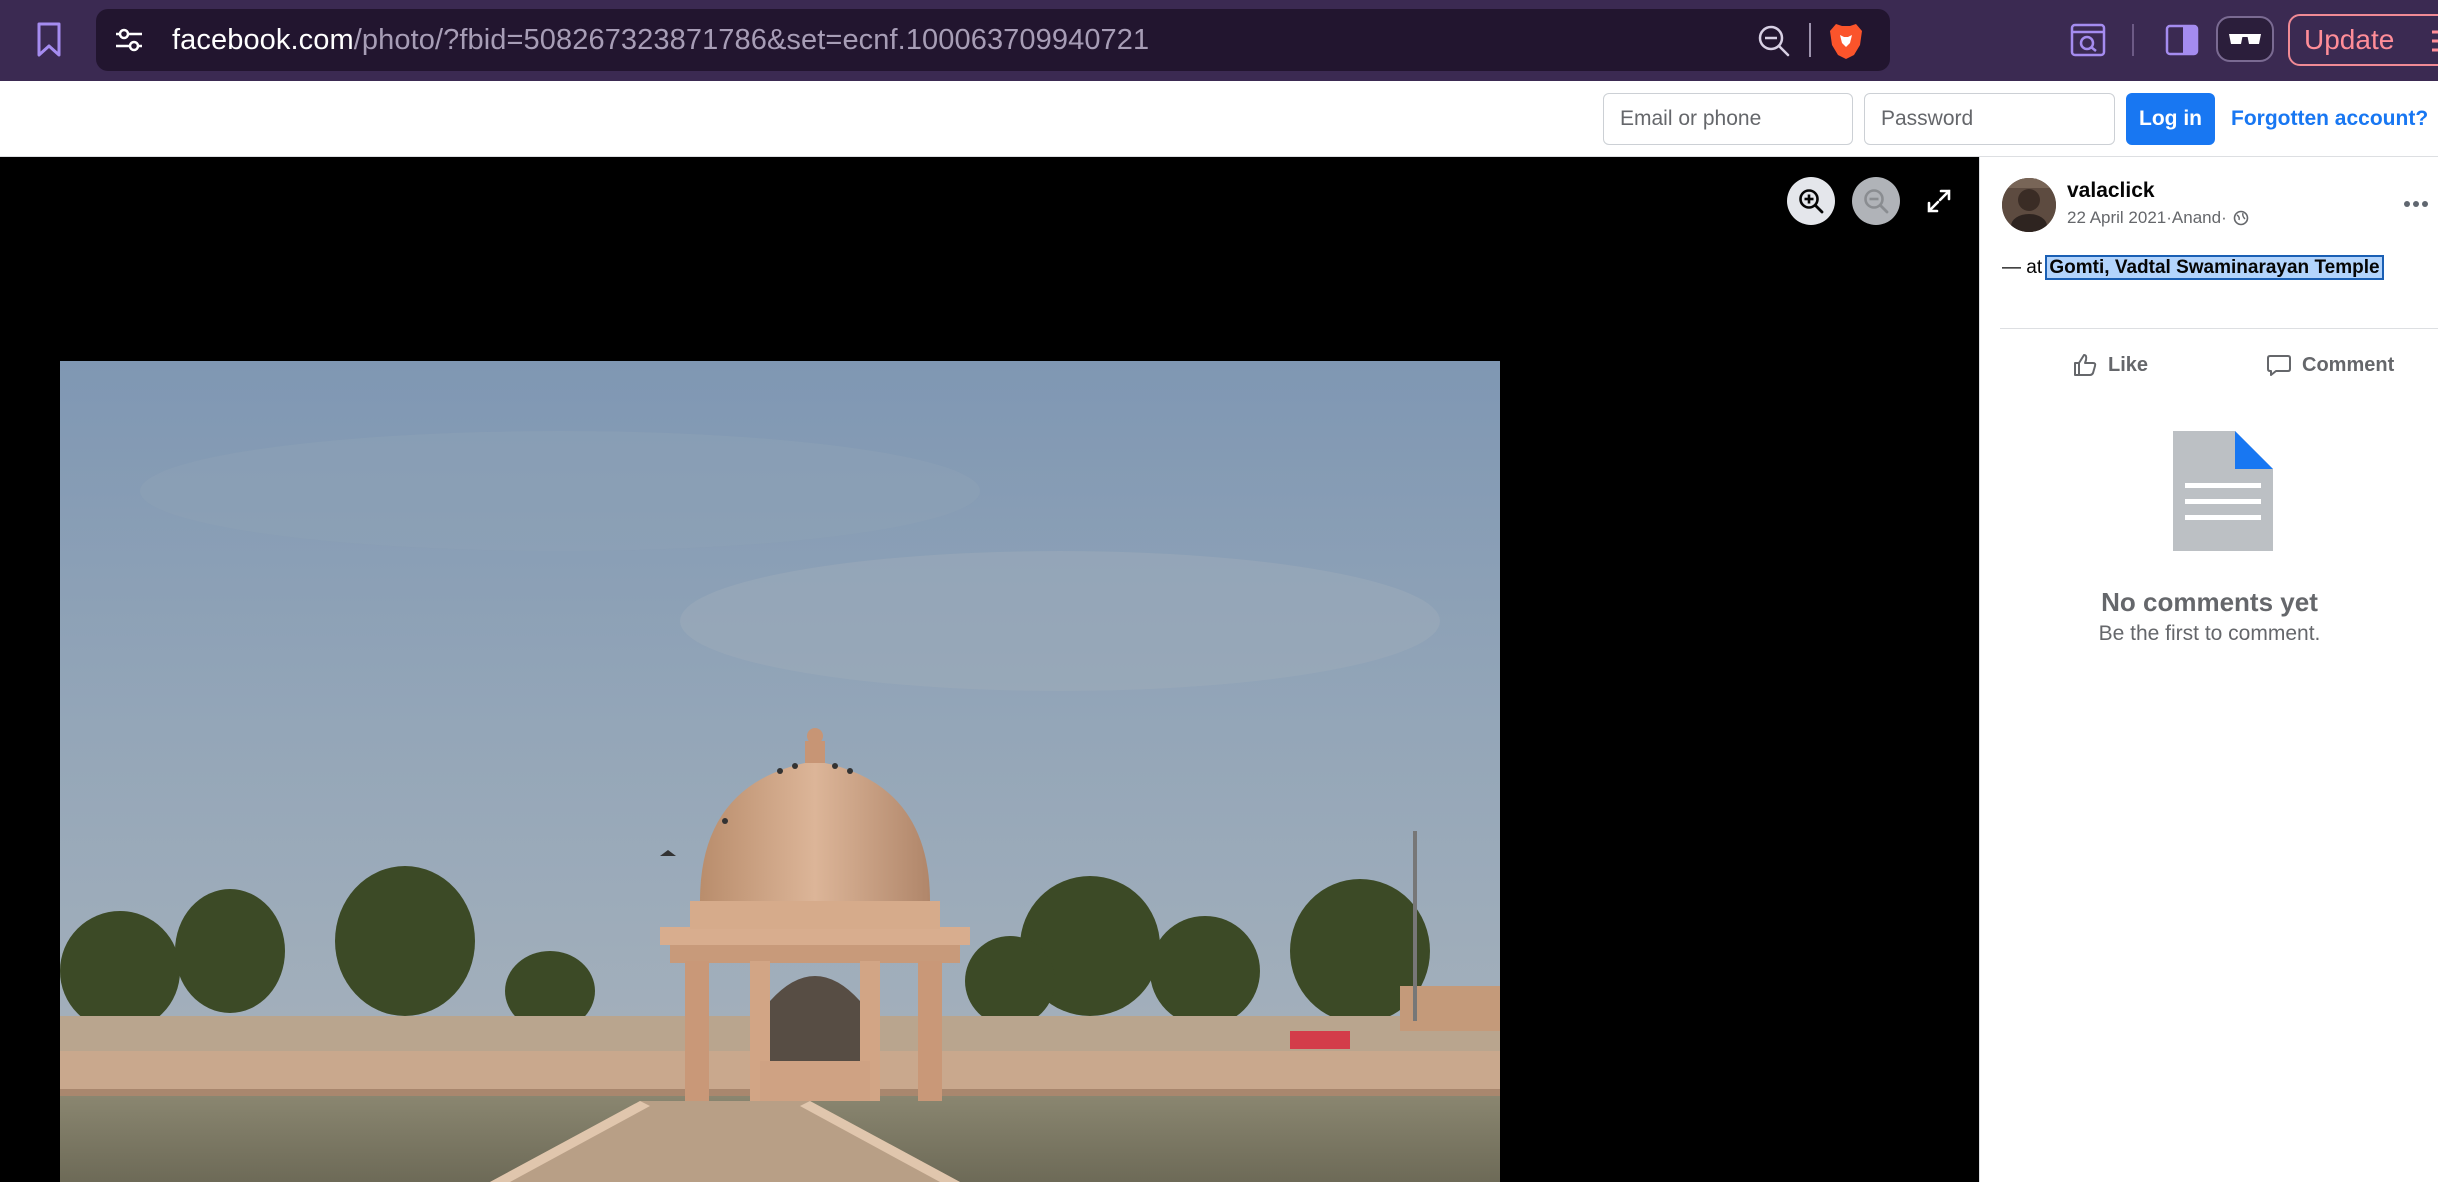  What do you see at coordinates (1219, 119) in the screenshot?
I see `facebook-login-bar: Log in Forgotten account?` at bounding box center [1219, 119].